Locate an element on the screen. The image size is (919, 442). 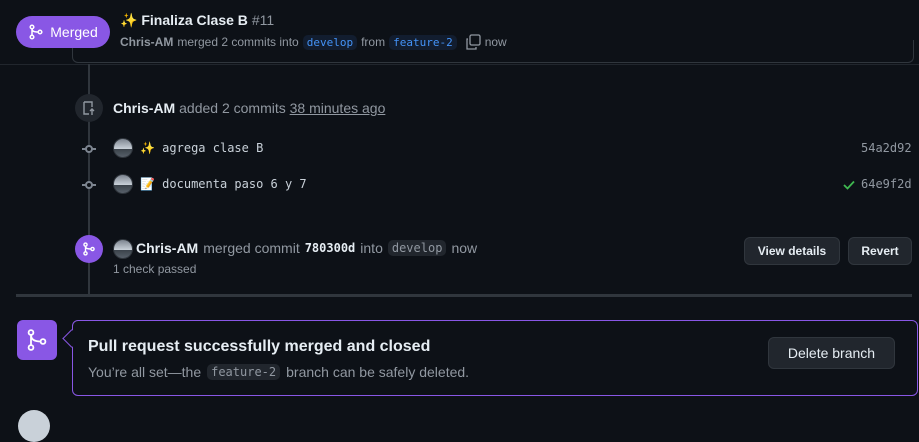
merged-badge-label: Merged is located at coordinates (74, 32).